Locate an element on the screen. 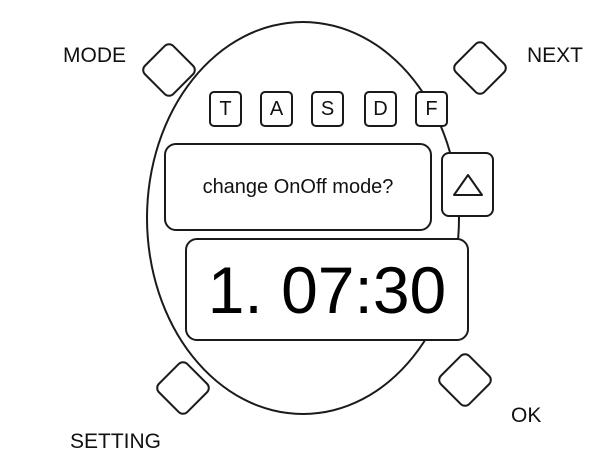 The image size is (611, 453). setting-label: SETTING is located at coordinates (116, 441).